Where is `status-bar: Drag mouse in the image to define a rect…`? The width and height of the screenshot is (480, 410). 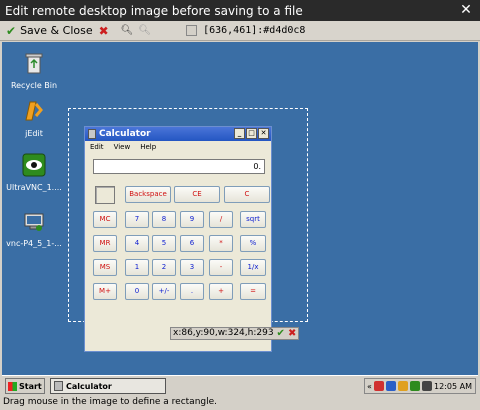 status-bar: Drag mouse in the image to define a rect… is located at coordinates (240, 403).